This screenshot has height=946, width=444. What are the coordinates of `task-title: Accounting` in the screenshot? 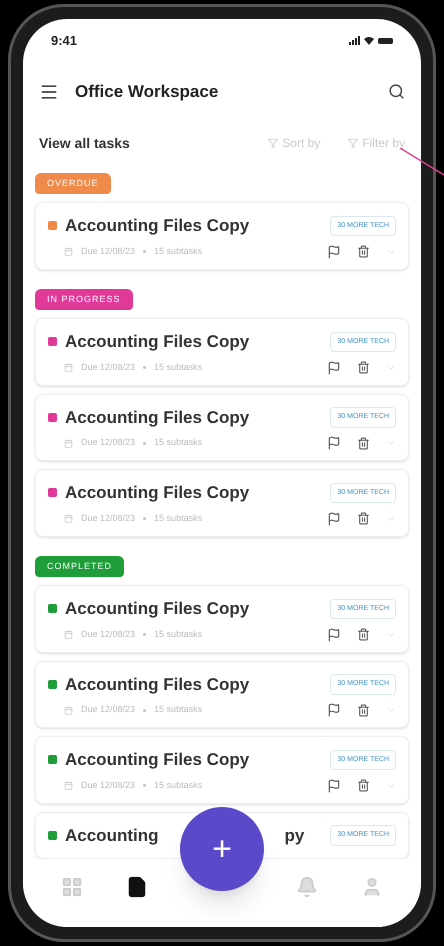 It's located at (111, 835).